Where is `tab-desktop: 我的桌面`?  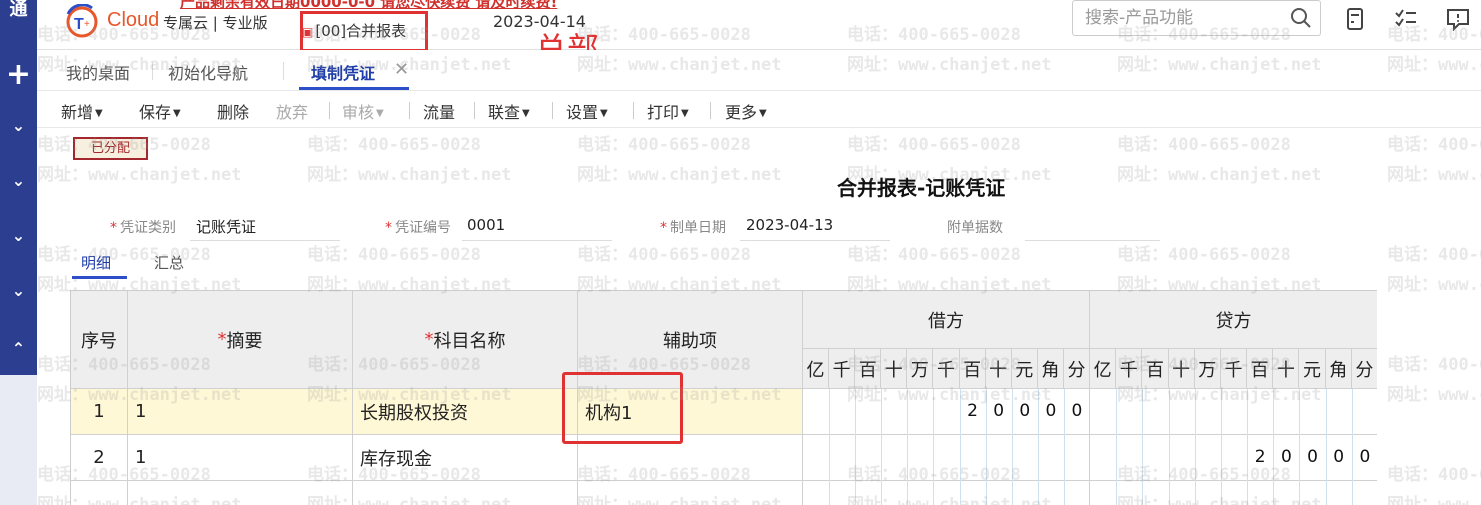 tab-desktop: 我的桌面 is located at coordinates (98, 72).